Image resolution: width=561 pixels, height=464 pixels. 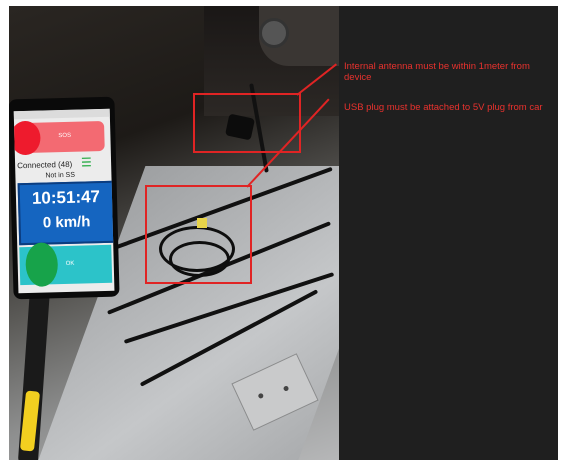 I want to click on time-speed-panel: 10:51:47 0 km/h, so click(x=66, y=213).